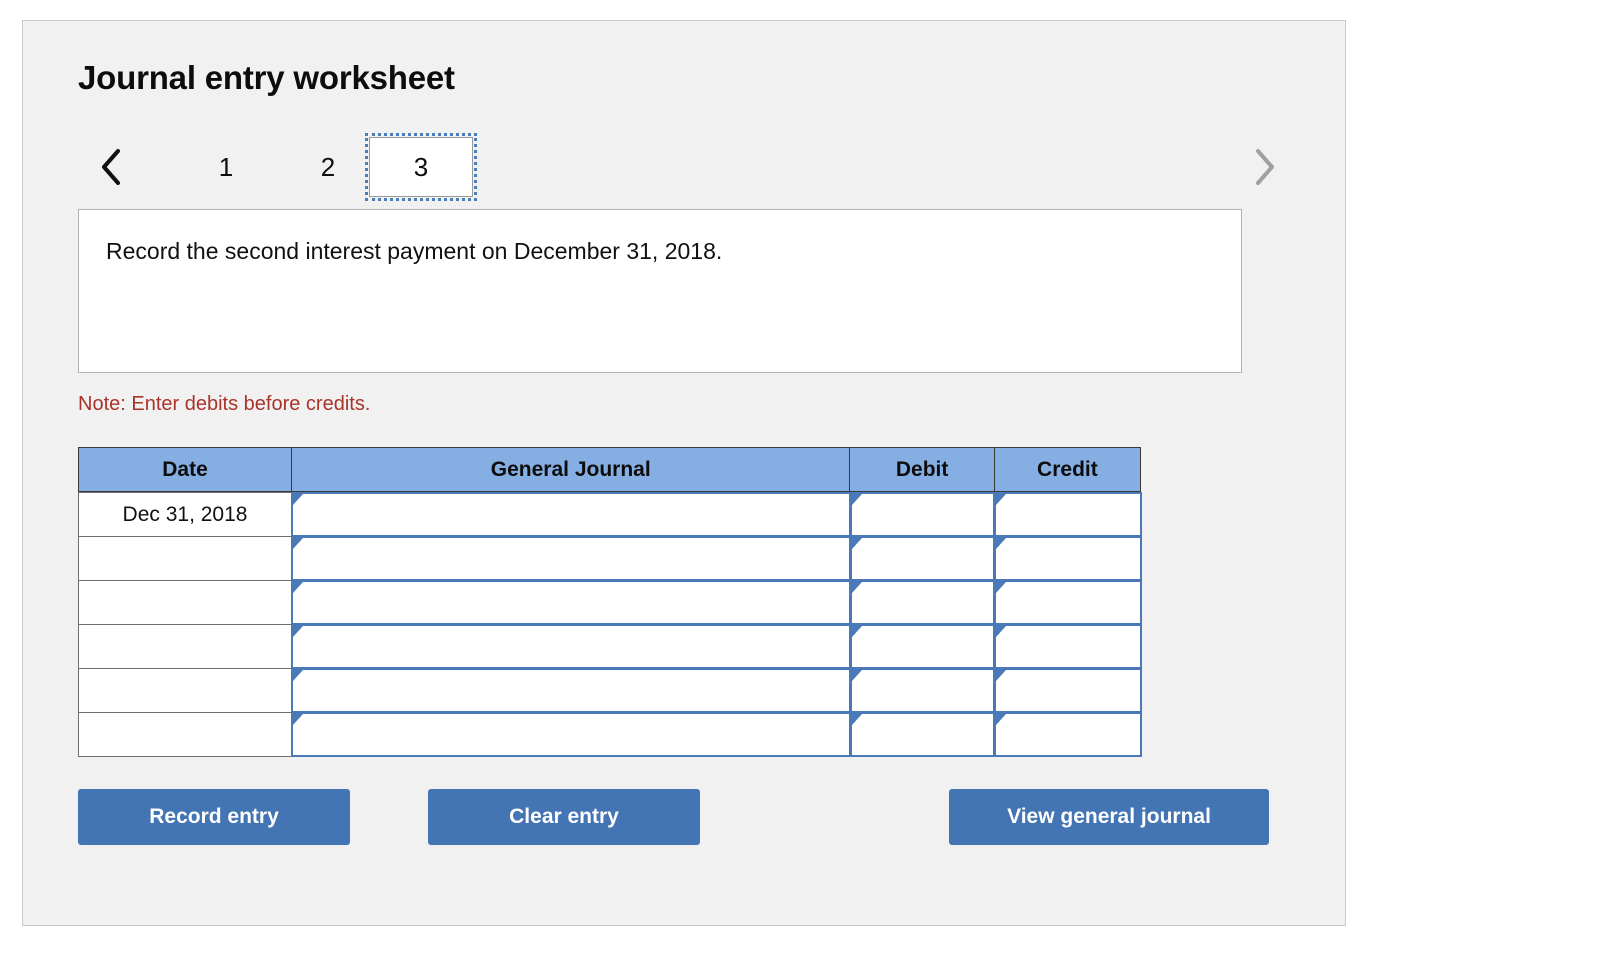  I want to click on worksheet-tab-2-label: 2, so click(328, 166).